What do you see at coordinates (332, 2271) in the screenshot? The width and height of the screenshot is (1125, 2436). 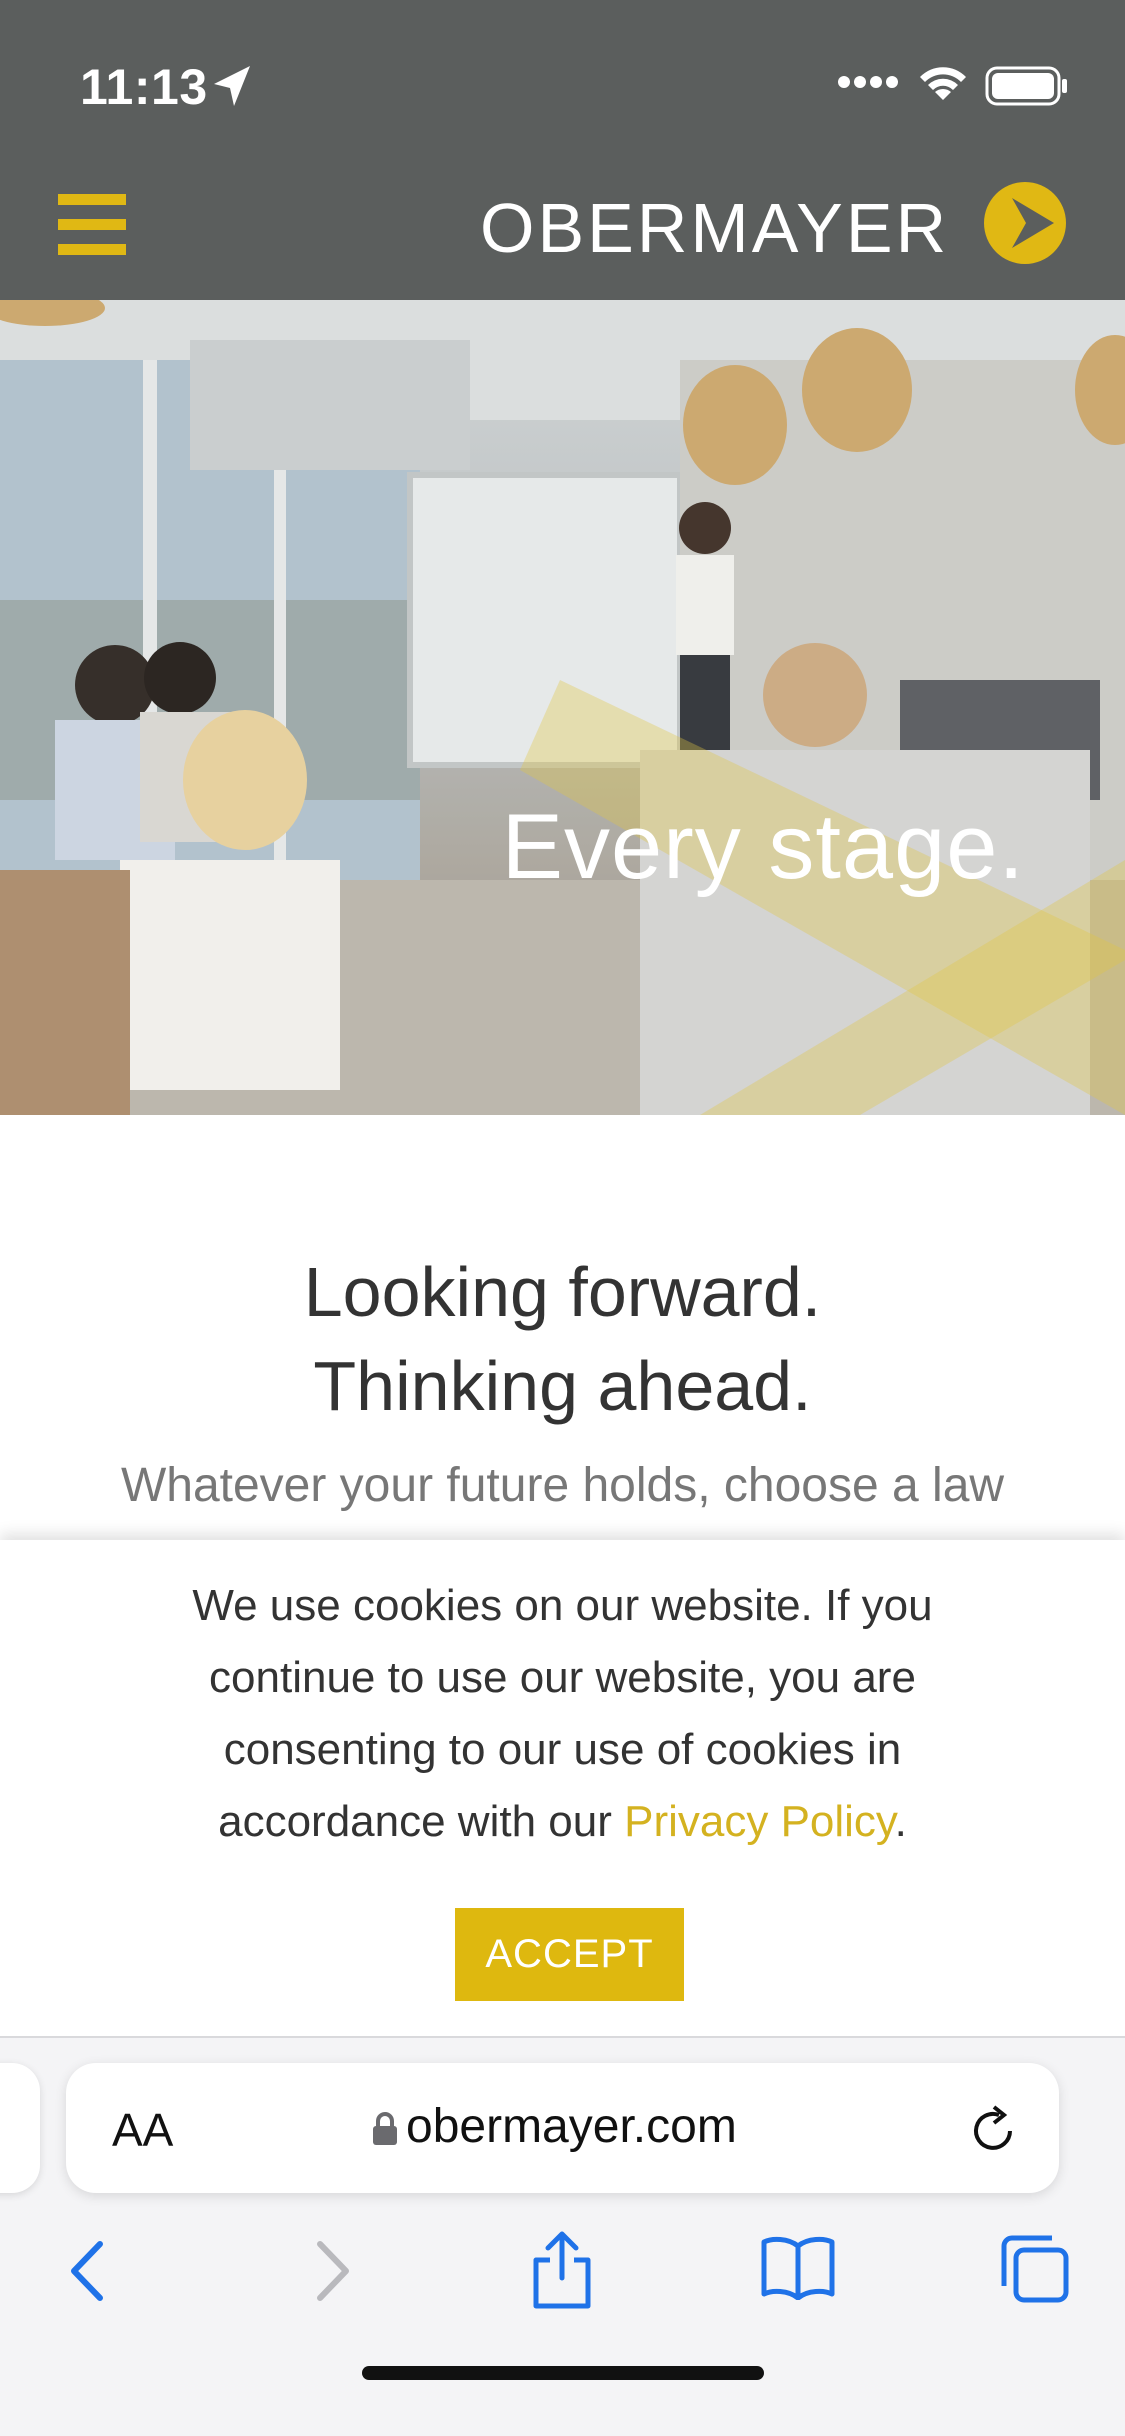 I see `forward-arrow-icon` at bounding box center [332, 2271].